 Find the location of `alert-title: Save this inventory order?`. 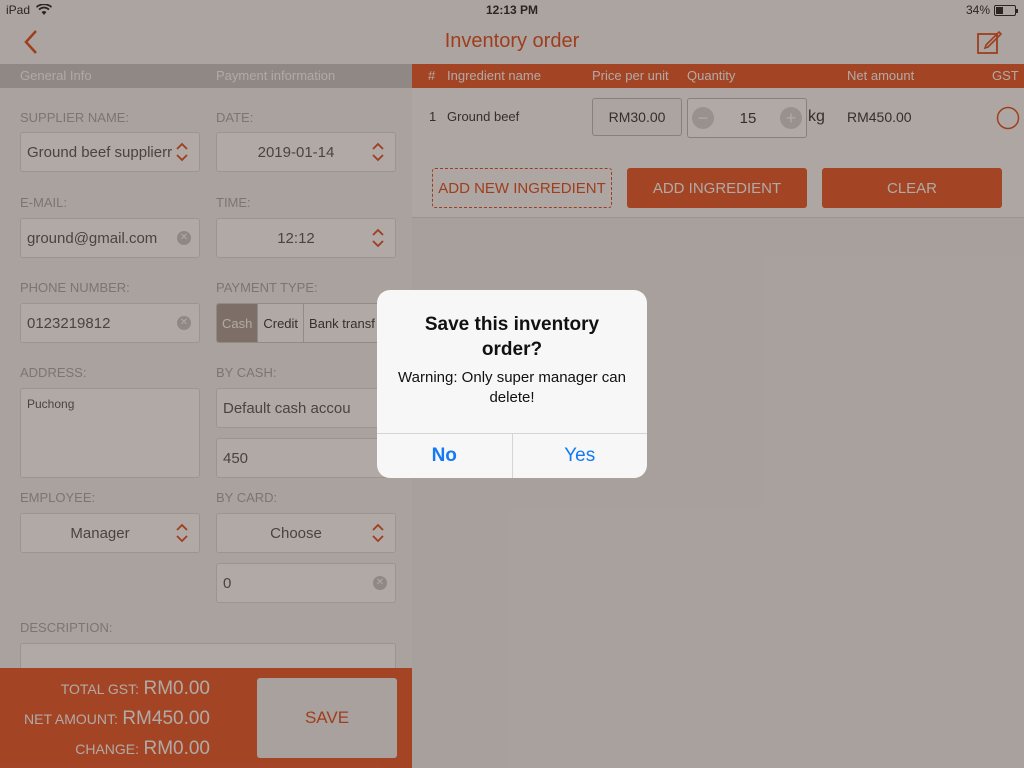

alert-title: Save this inventory order? is located at coordinates (512, 337).